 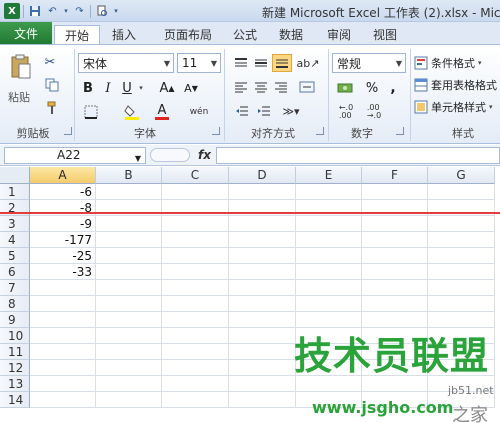 What do you see at coordinates (262, 384) in the screenshot?
I see `cell-d13` at bounding box center [262, 384].